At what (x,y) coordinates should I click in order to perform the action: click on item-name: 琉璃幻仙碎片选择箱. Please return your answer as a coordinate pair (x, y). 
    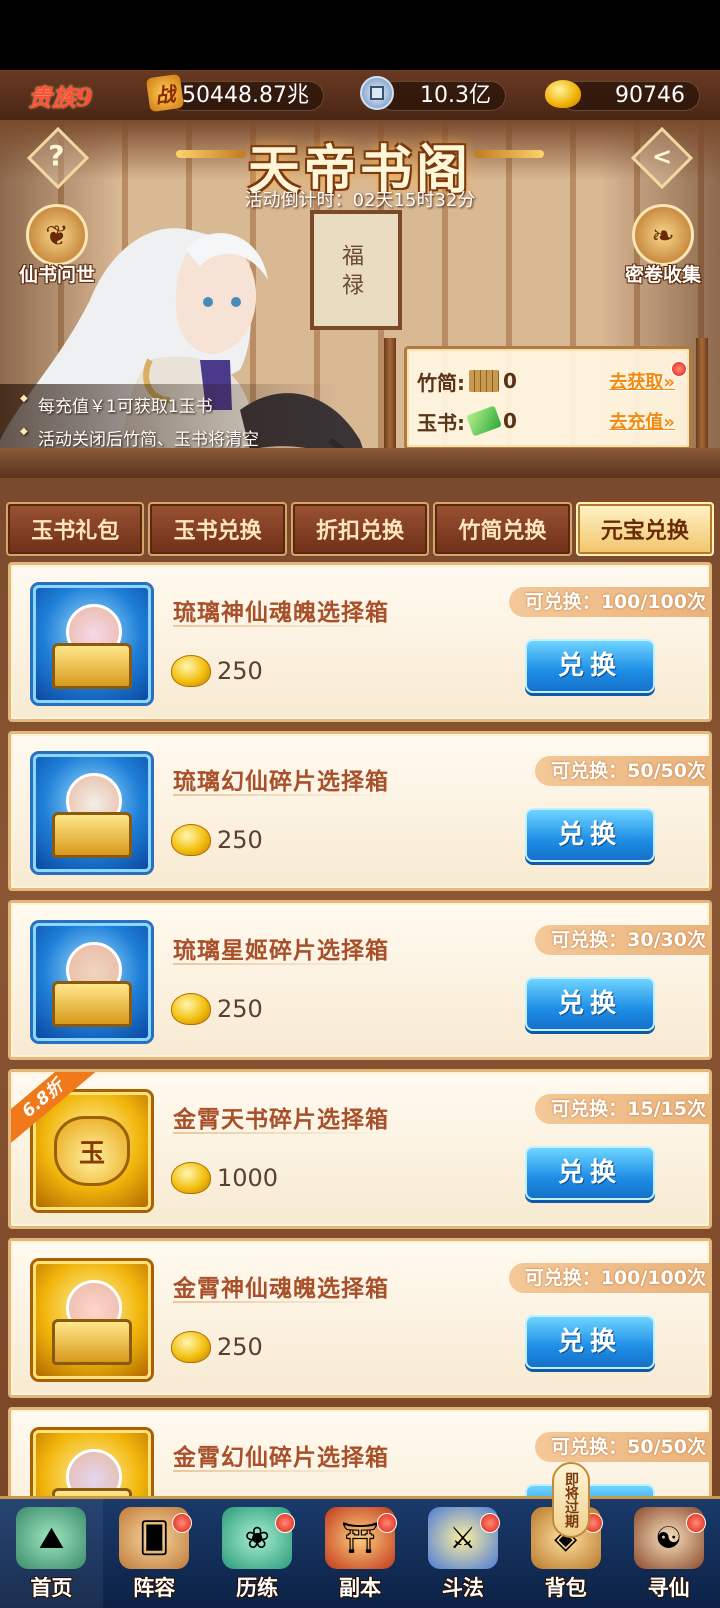
    Looking at the image, I should click on (281, 782).